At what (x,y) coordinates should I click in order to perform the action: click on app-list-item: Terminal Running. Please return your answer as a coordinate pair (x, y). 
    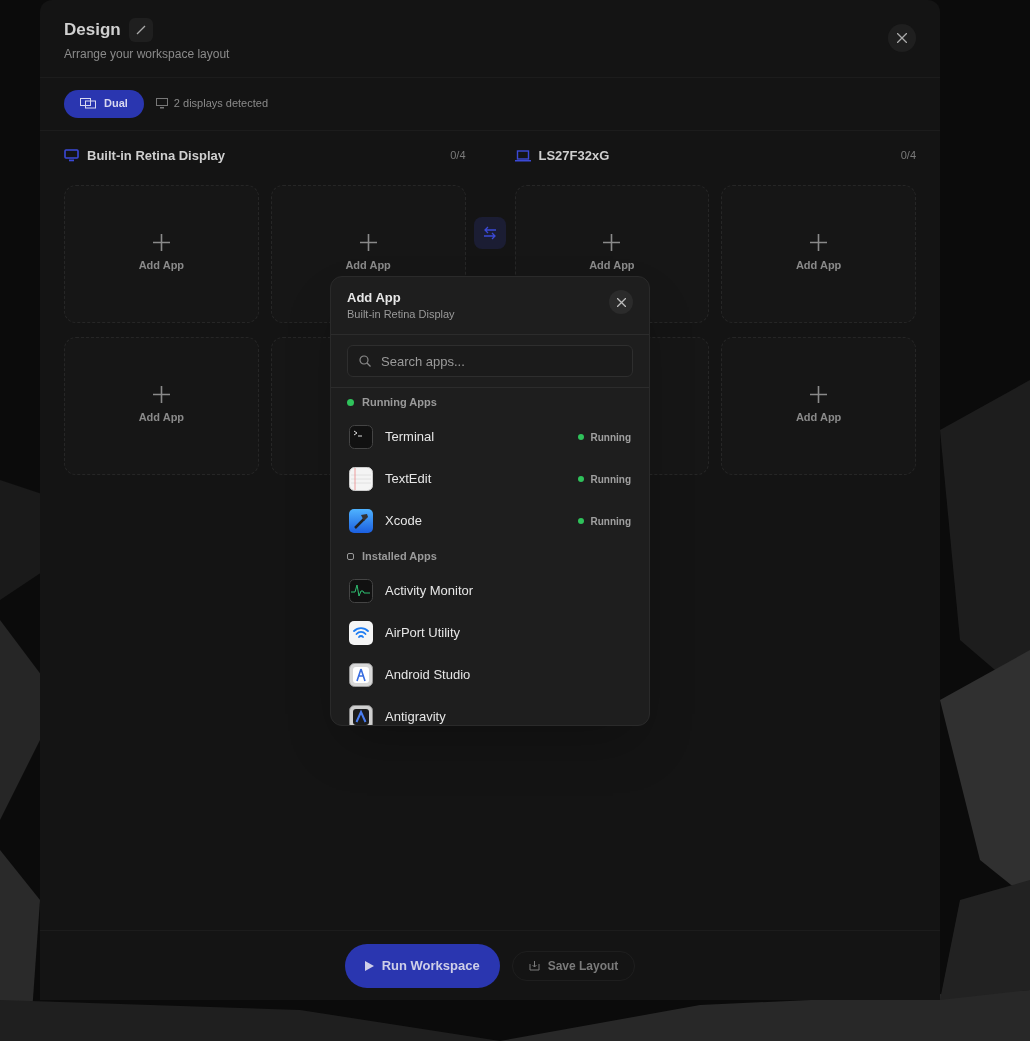
    Looking at the image, I should click on (490, 437).